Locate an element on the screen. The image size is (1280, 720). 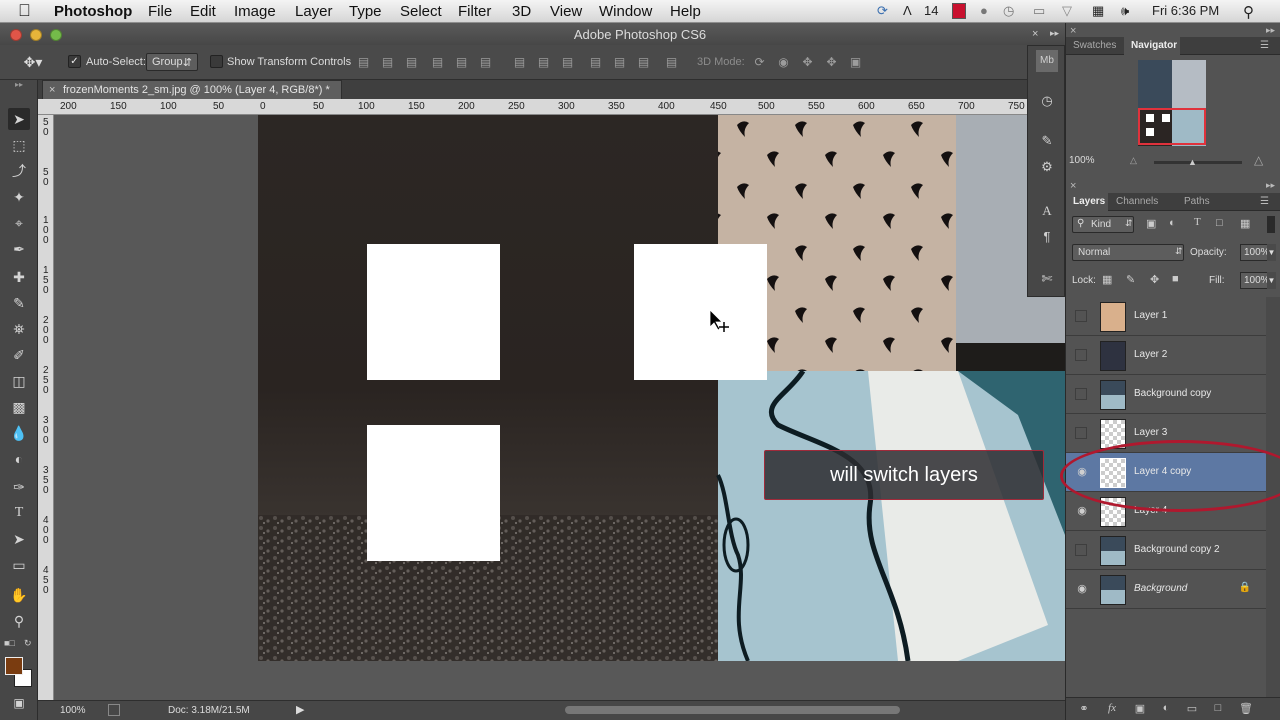
filter-adjustment-icon: ◐ is located at coordinates (1172, 223).